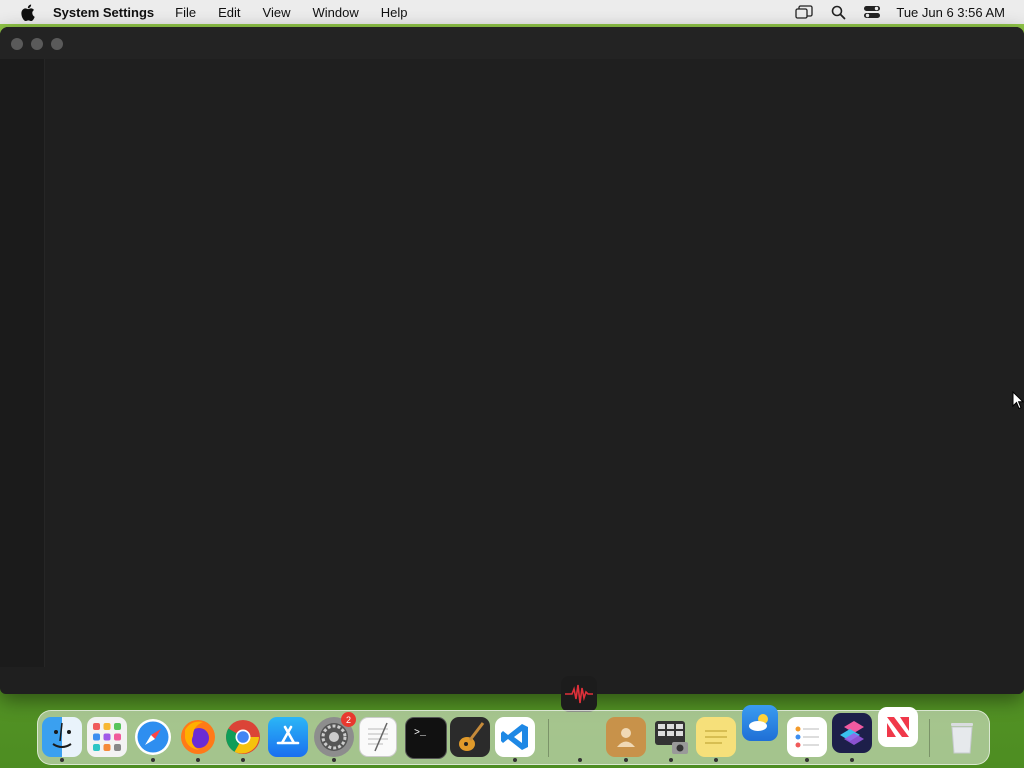  What do you see at coordinates (671, 737) in the screenshot?
I see `image-capture-icon` at bounding box center [671, 737].